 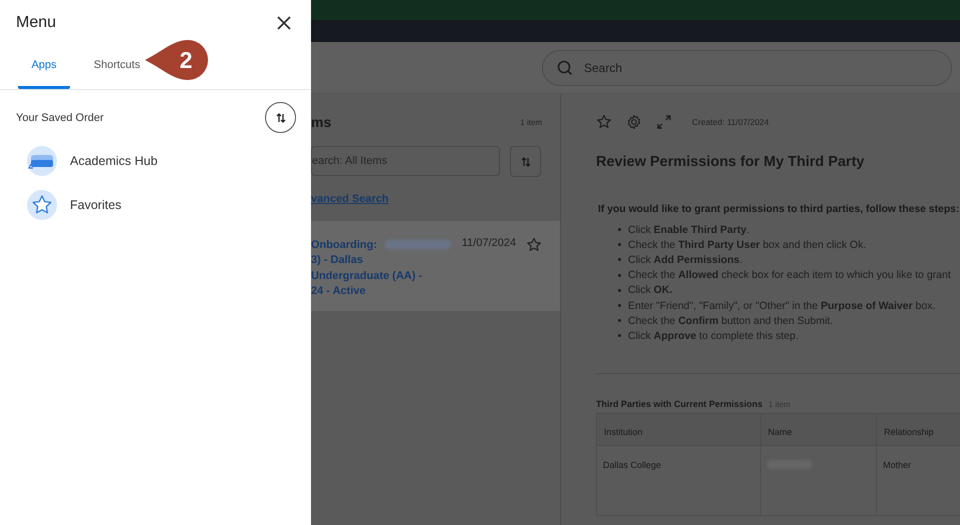 What do you see at coordinates (525, 161) in the screenshot?
I see `sort-button` at bounding box center [525, 161].